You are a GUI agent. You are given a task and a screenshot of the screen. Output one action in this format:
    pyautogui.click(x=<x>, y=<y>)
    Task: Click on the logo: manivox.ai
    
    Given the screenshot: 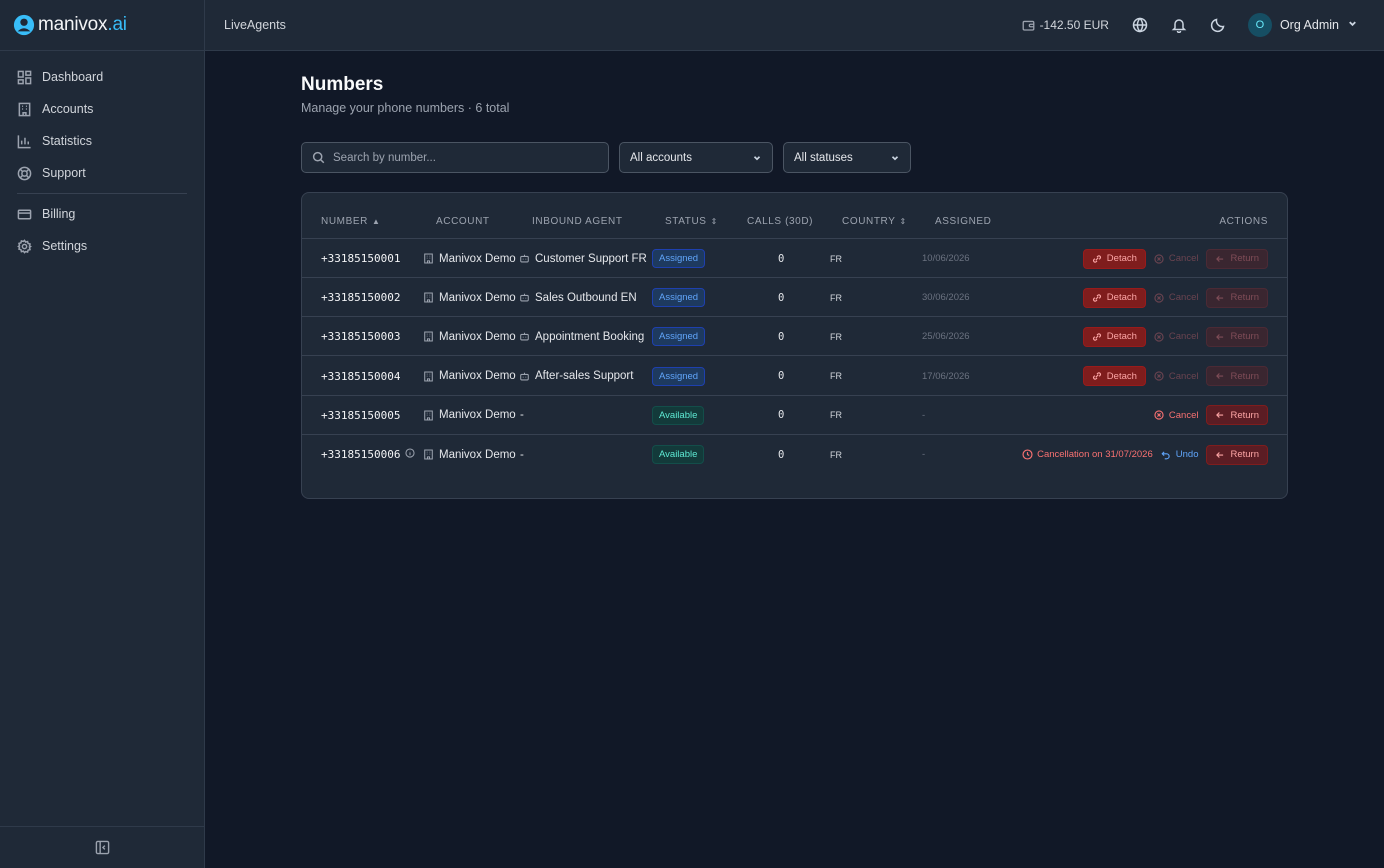 What is the action you would take?
    pyautogui.click(x=102, y=25)
    